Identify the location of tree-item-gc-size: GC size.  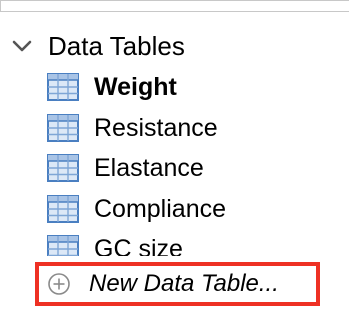
(171, 244).